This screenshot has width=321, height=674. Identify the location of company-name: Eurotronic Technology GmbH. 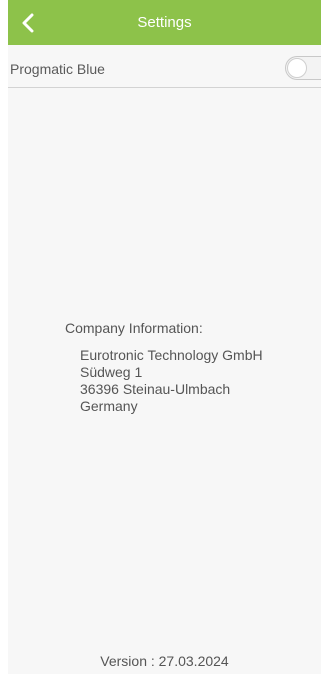
(171, 355).